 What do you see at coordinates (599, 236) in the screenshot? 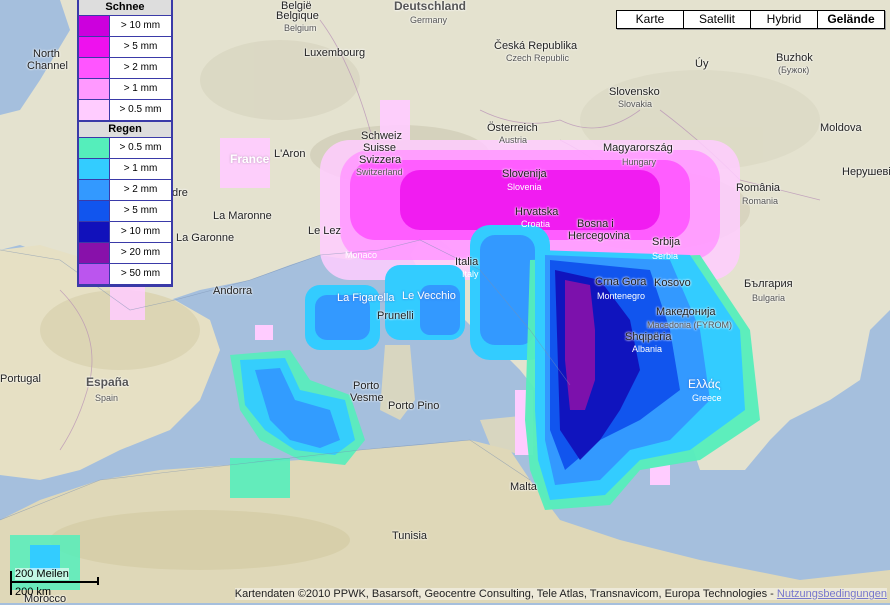
I see `label-hercegovina: Hercegovina` at bounding box center [599, 236].